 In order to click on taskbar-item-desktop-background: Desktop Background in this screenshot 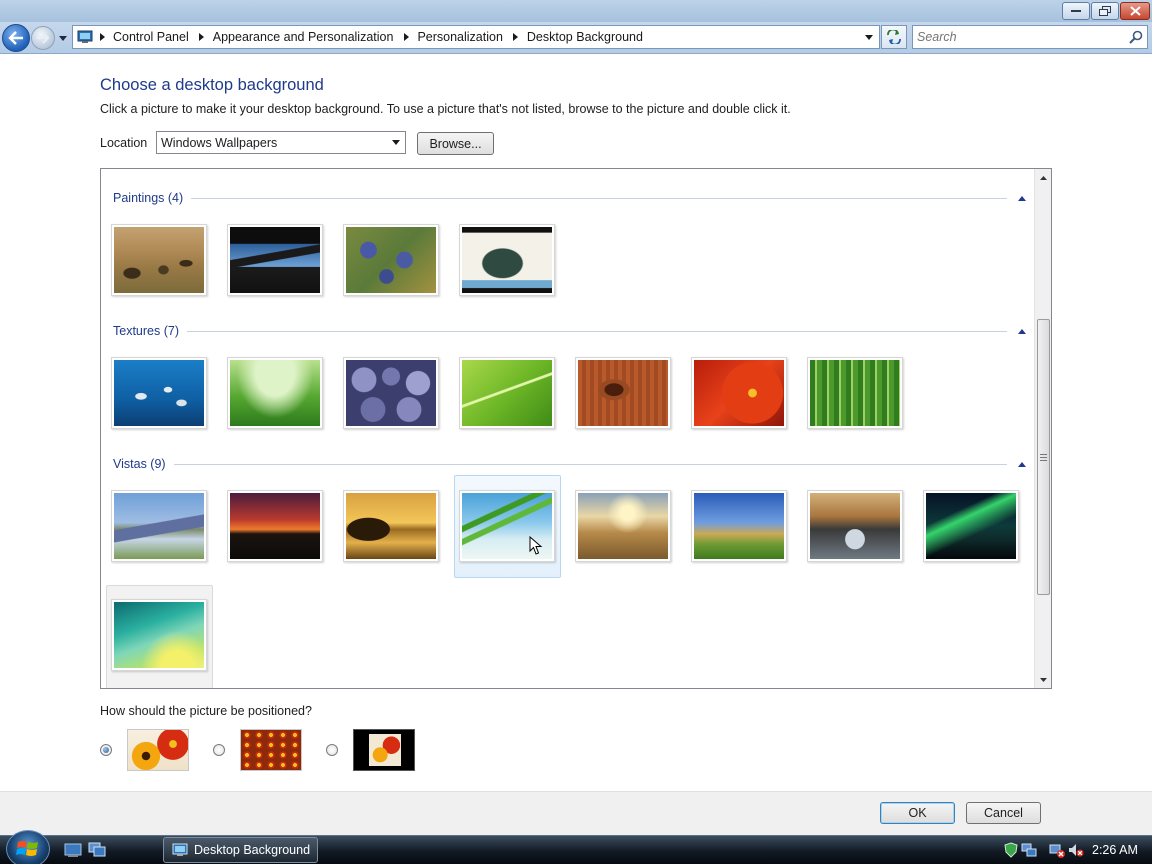, I will do `click(240, 850)`.